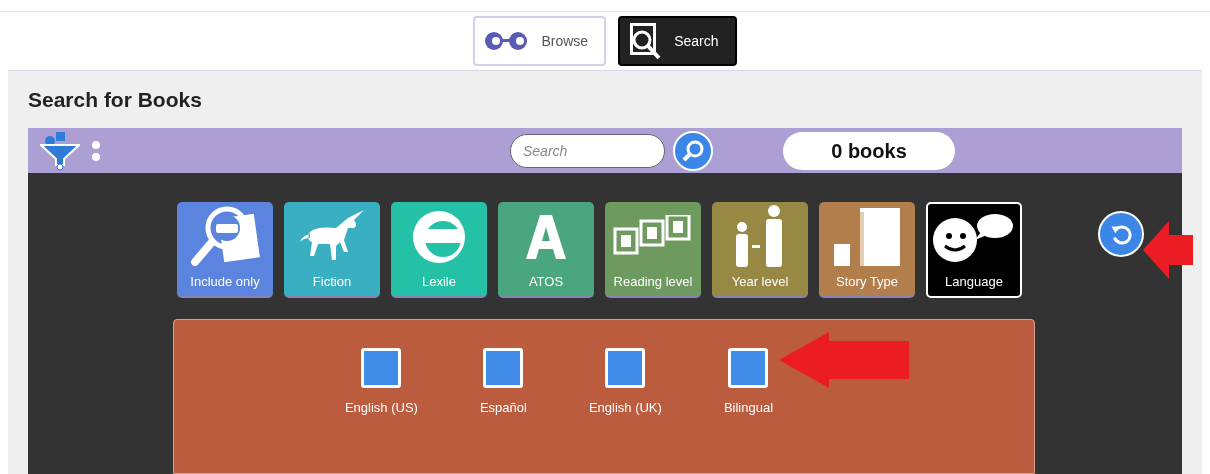 The image size is (1210, 474). I want to click on books-icon, so click(867, 236).